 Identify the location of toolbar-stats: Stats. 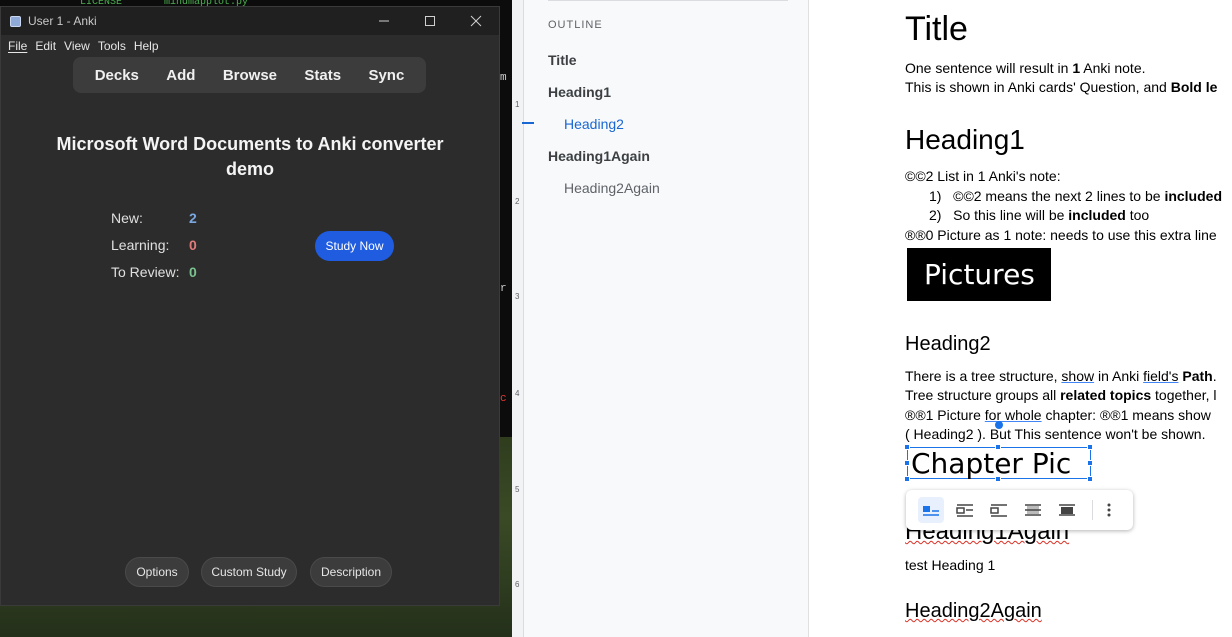
(322, 75).